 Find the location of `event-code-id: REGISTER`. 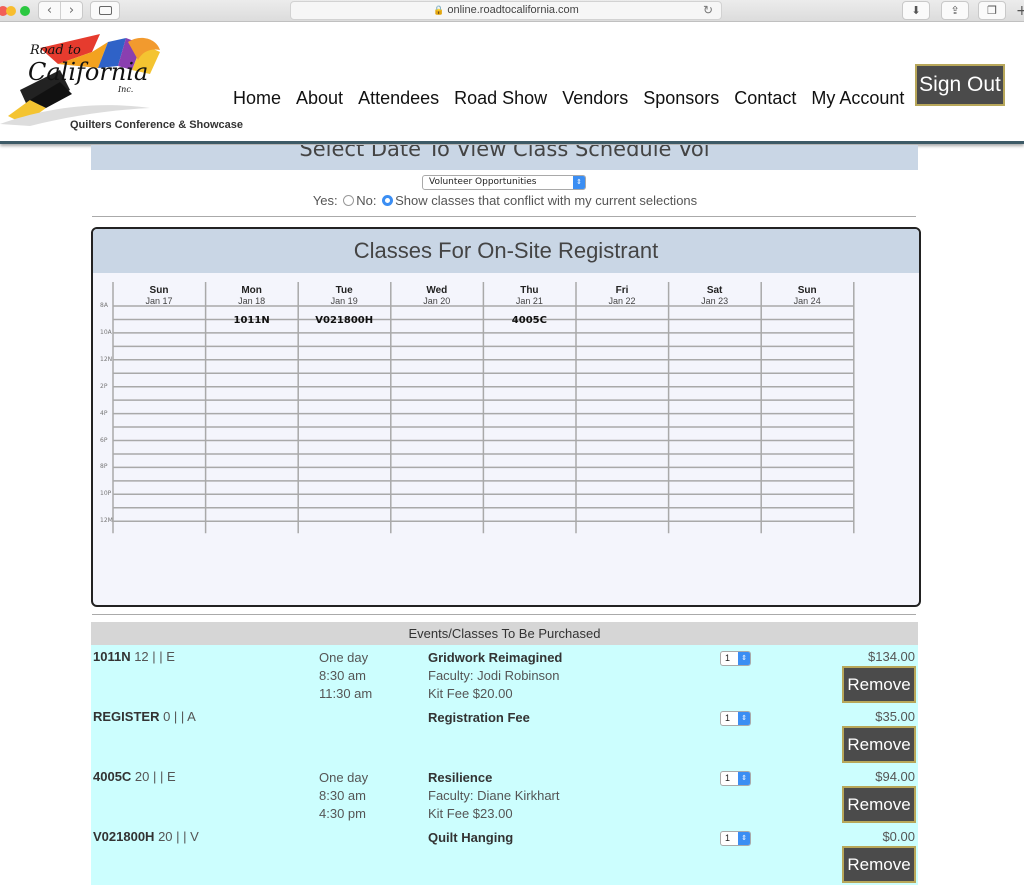

event-code-id: REGISTER is located at coordinates (126, 716).